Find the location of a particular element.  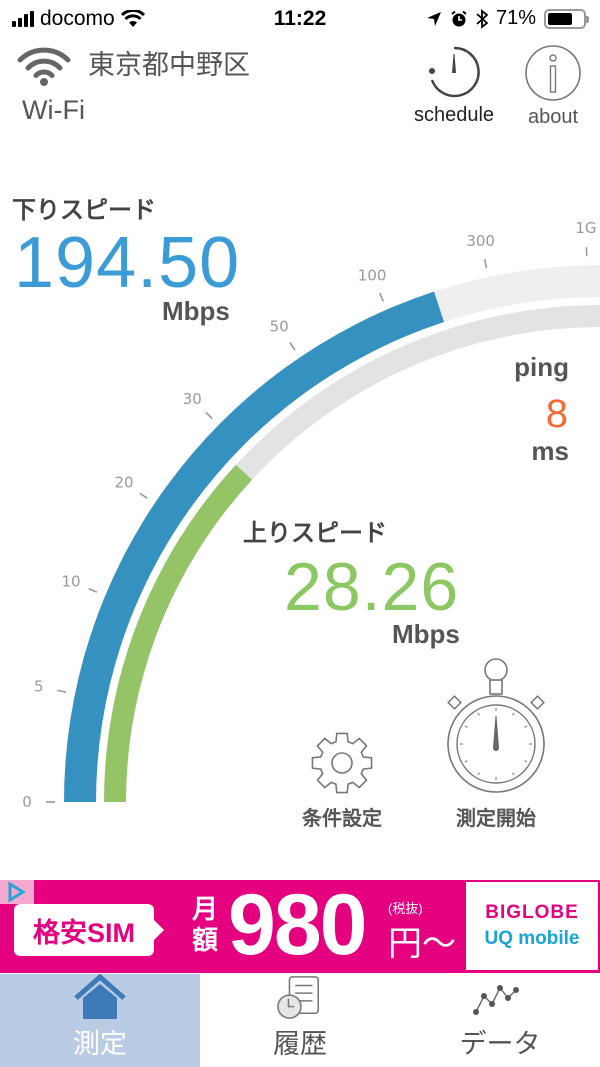

ad-brand-line2: UQ mobile is located at coordinates (532, 938).